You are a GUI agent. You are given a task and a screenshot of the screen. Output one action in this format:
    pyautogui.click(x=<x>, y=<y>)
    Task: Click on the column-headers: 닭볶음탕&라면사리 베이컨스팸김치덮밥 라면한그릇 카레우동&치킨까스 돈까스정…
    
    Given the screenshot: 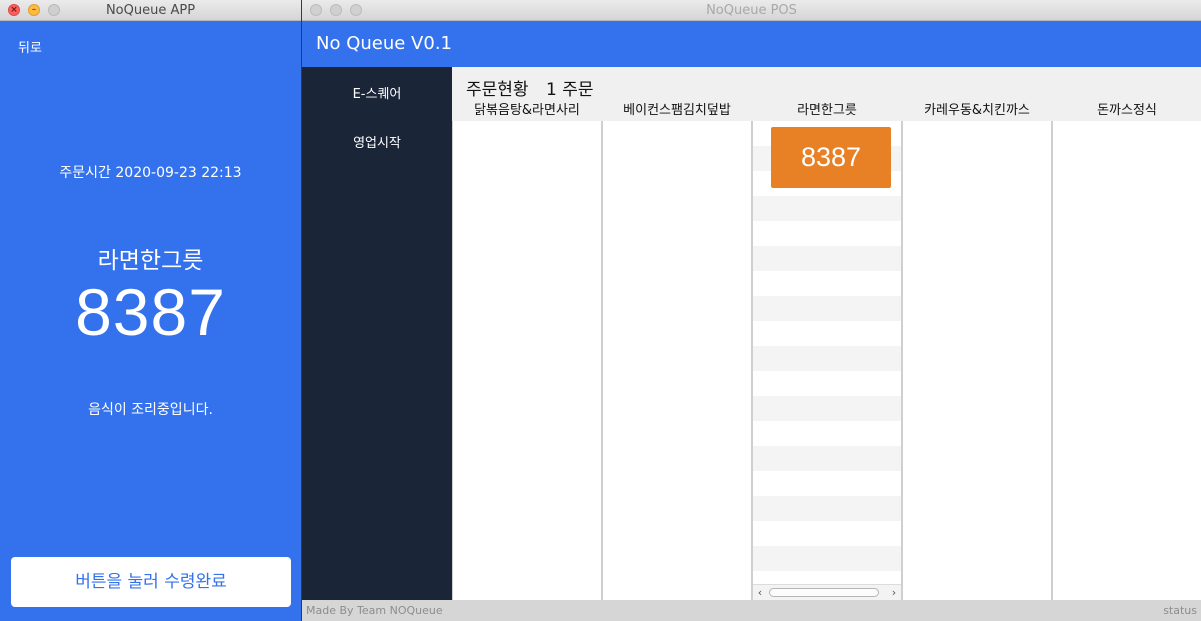 What is the action you would take?
    pyautogui.click(x=826, y=111)
    